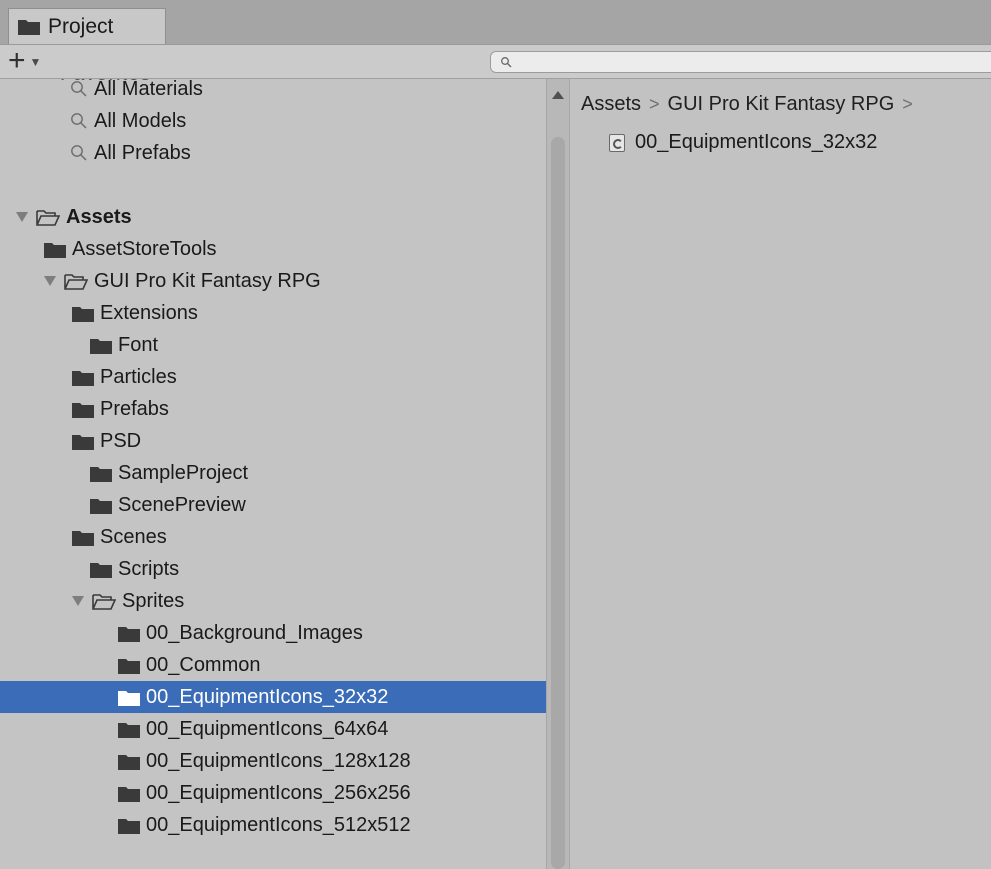  Describe the element at coordinates (183, 472) in the screenshot. I see `tree-item-label: SampleProject` at that location.